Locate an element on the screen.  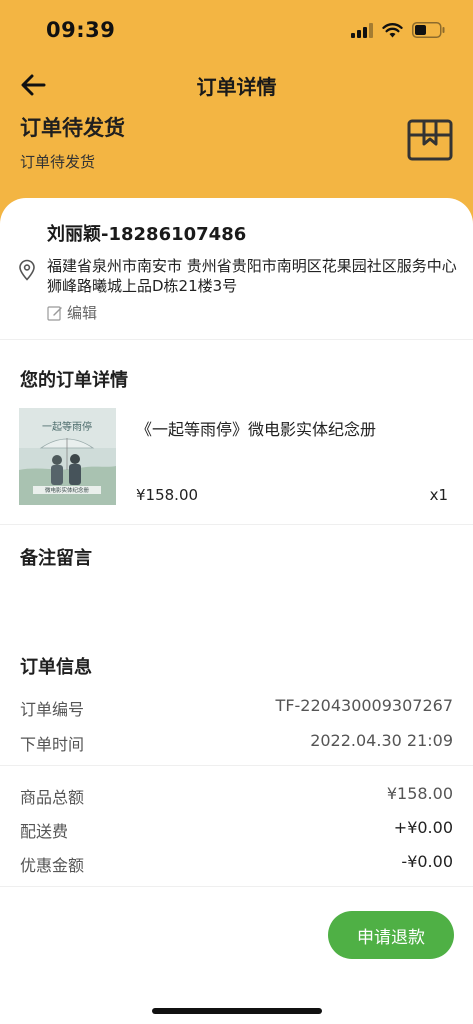
remark-title: 备注留言 is located at coordinates (56, 558).